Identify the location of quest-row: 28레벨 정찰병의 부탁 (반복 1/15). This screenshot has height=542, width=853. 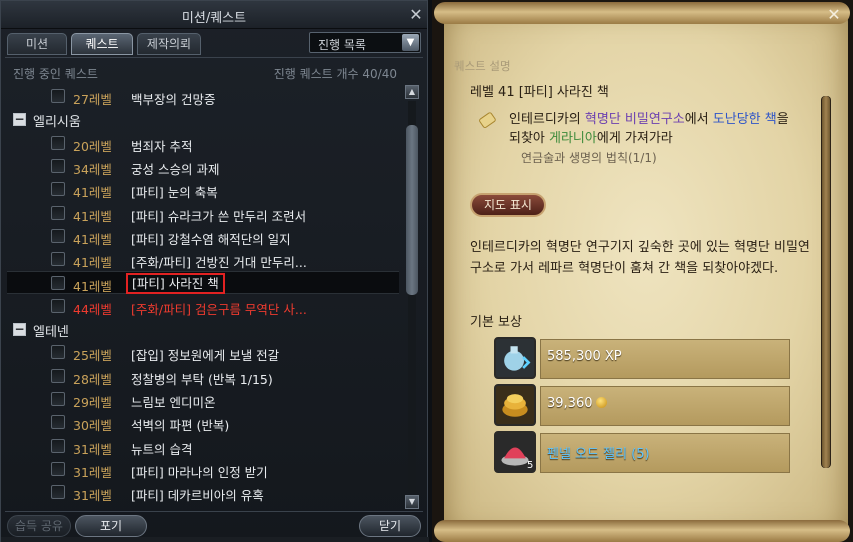
(203, 376).